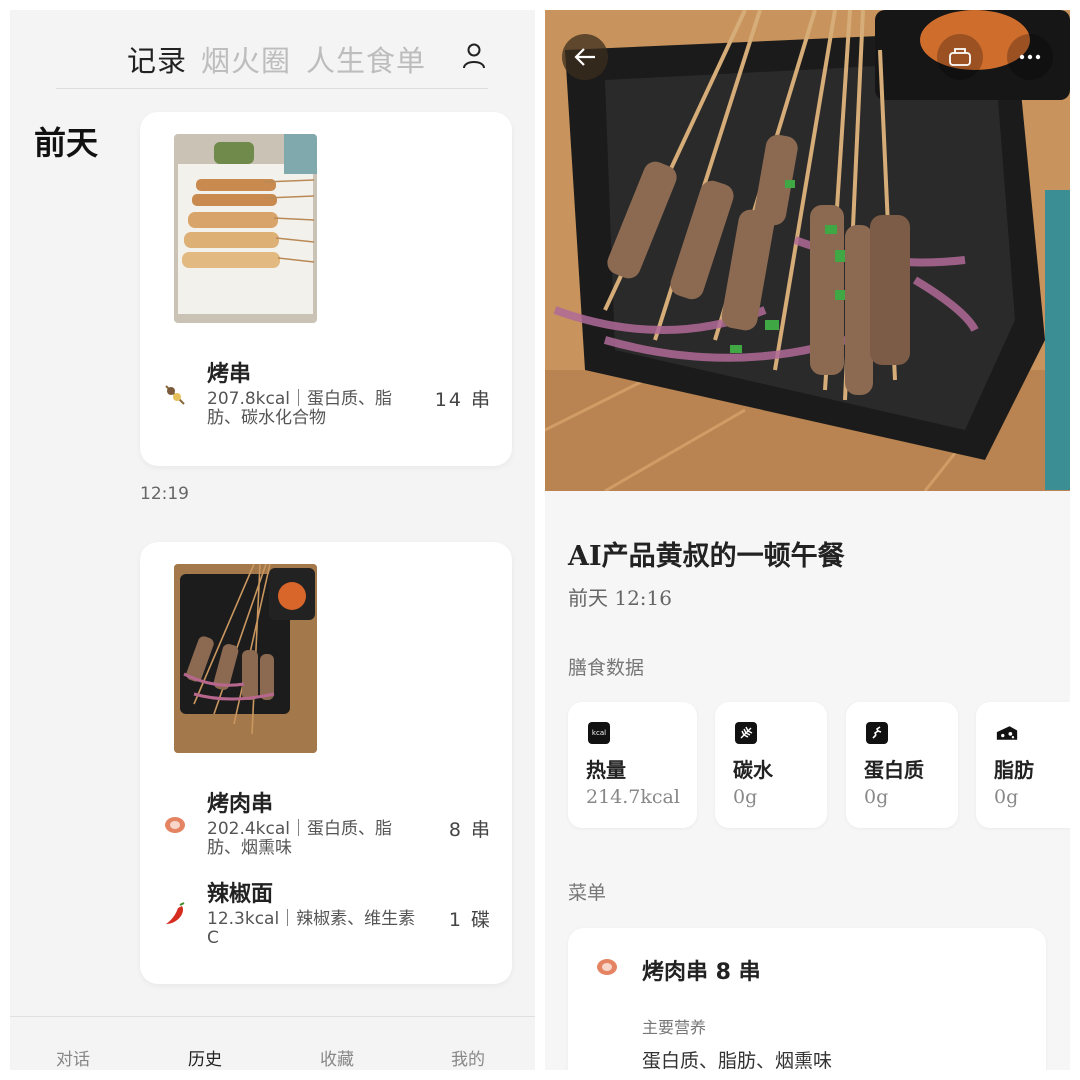  I want to click on stat-label: 热量, so click(606, 770).